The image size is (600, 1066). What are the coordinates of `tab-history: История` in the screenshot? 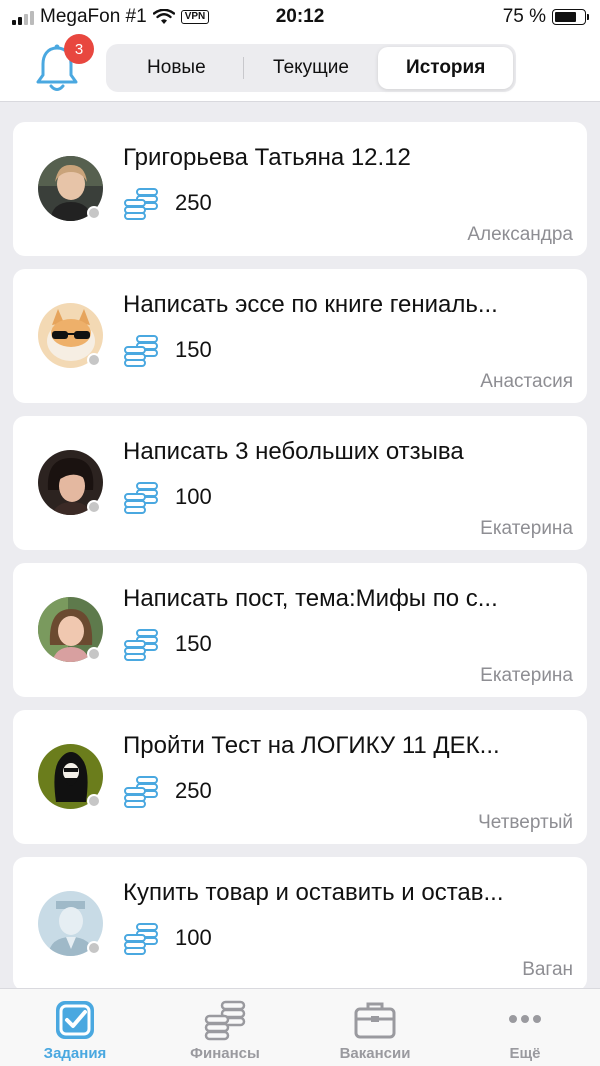 It's located at (446, 68).